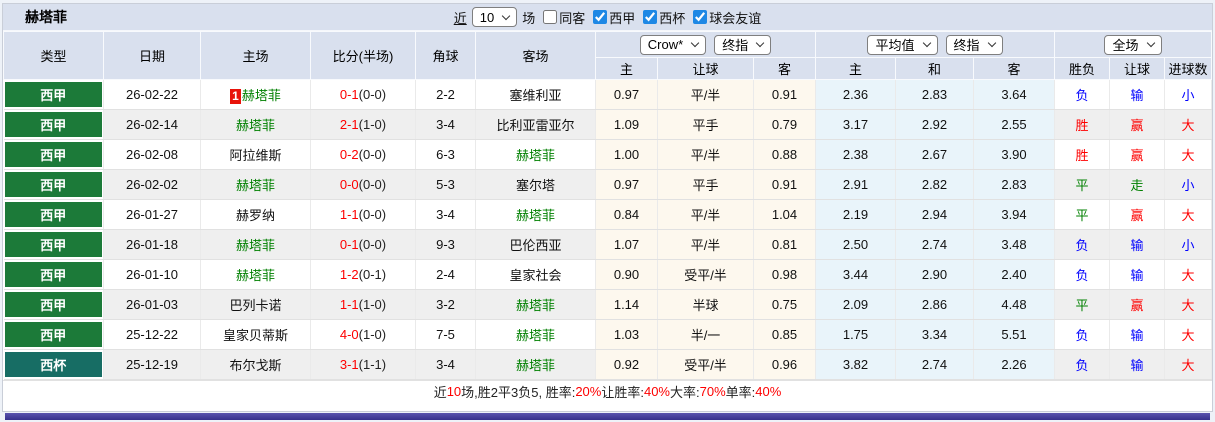 Image resolution: width=1215 pixels, height=422 pixels. Describe the element at coordinates (784, 154) in the screenshot. I see `odds-away: 0.88` at that location.